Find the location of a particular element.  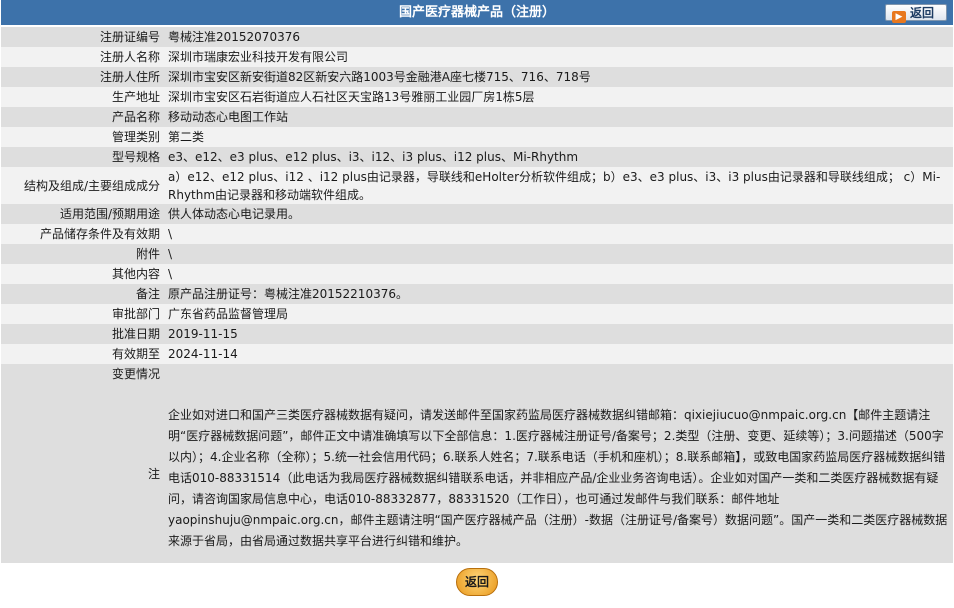

arrow-right-icon: ▶ is located at coordinates (899, 17).